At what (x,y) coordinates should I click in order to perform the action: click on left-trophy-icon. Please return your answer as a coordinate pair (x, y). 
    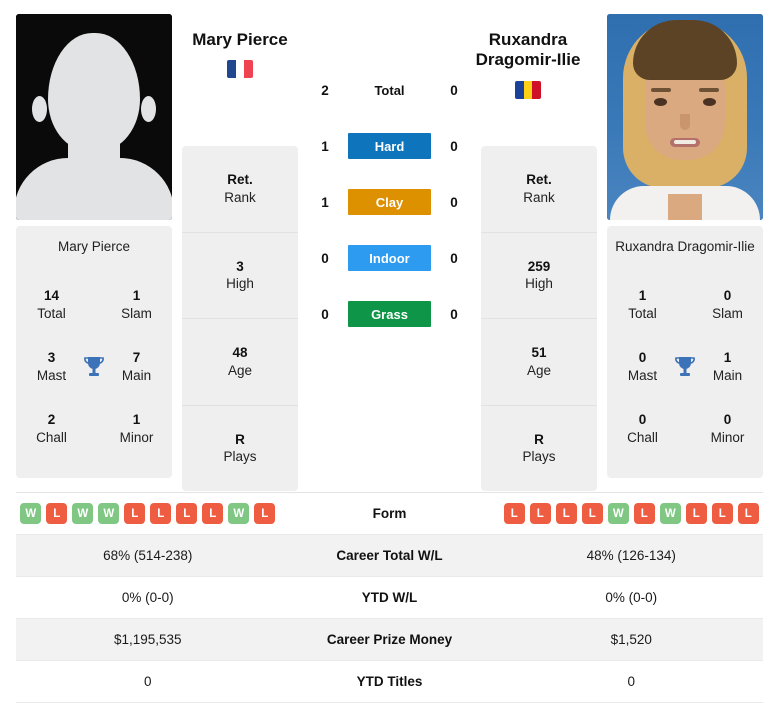
    Looking at the image, I should click on (94, 367).